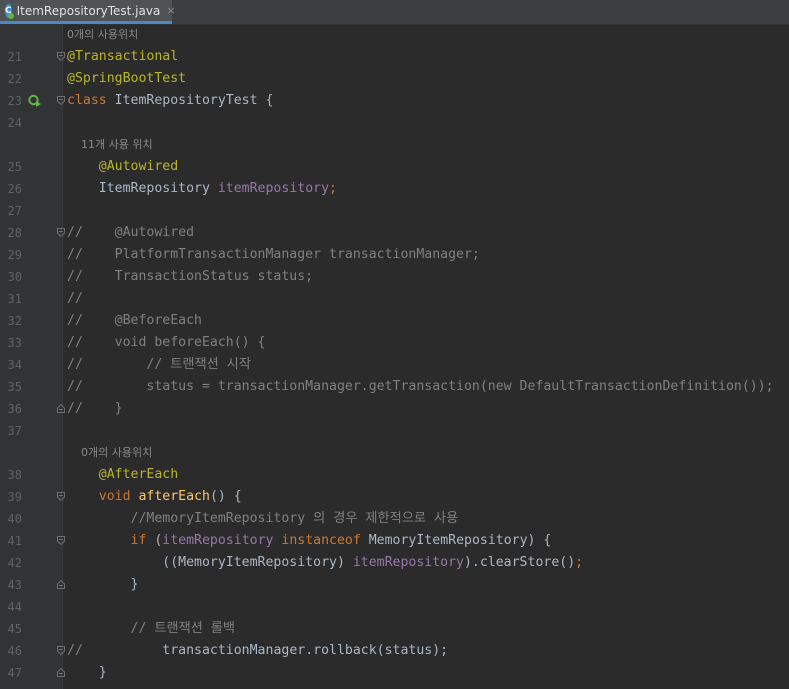 The width and height of the screenshot is (789, 689). What do you see at coordinates (14, 277) in the screenshot?
I see `line-number: 30` at bounding box center [14, 277].